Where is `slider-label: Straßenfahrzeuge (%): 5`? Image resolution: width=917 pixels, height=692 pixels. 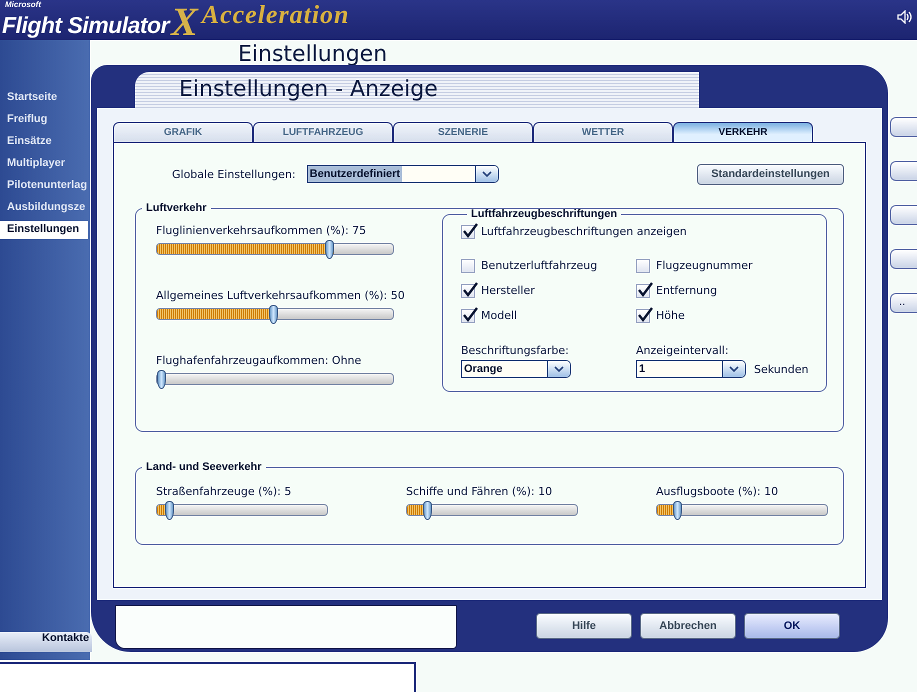
slider-label: Straßenfahrzeuge (%): 5 is located at coordinates (224, 491).